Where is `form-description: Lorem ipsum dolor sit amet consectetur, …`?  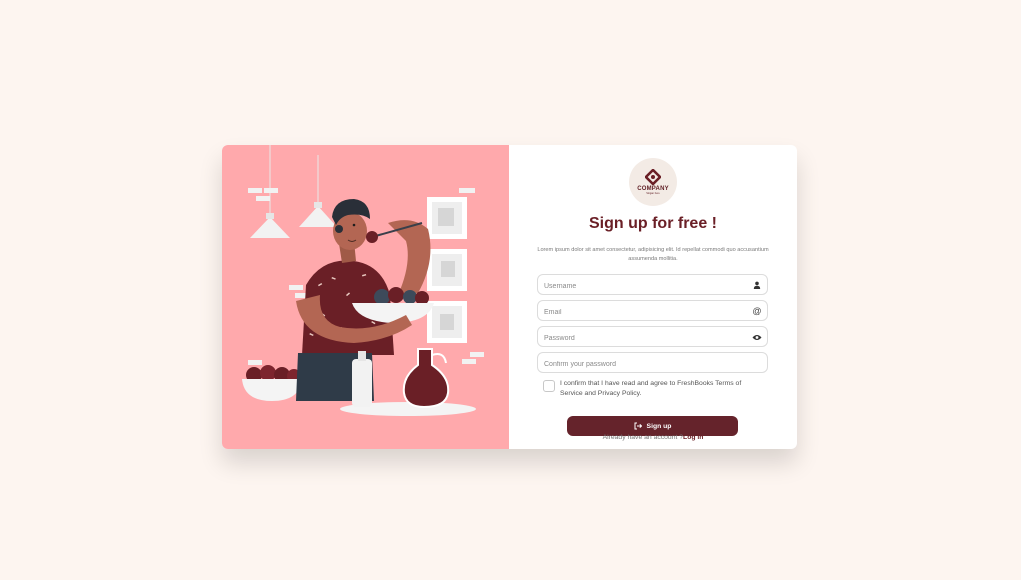 form-description: Lorem ipsum dolor sit amet consectetur, … is located at coordinates (653, 254).